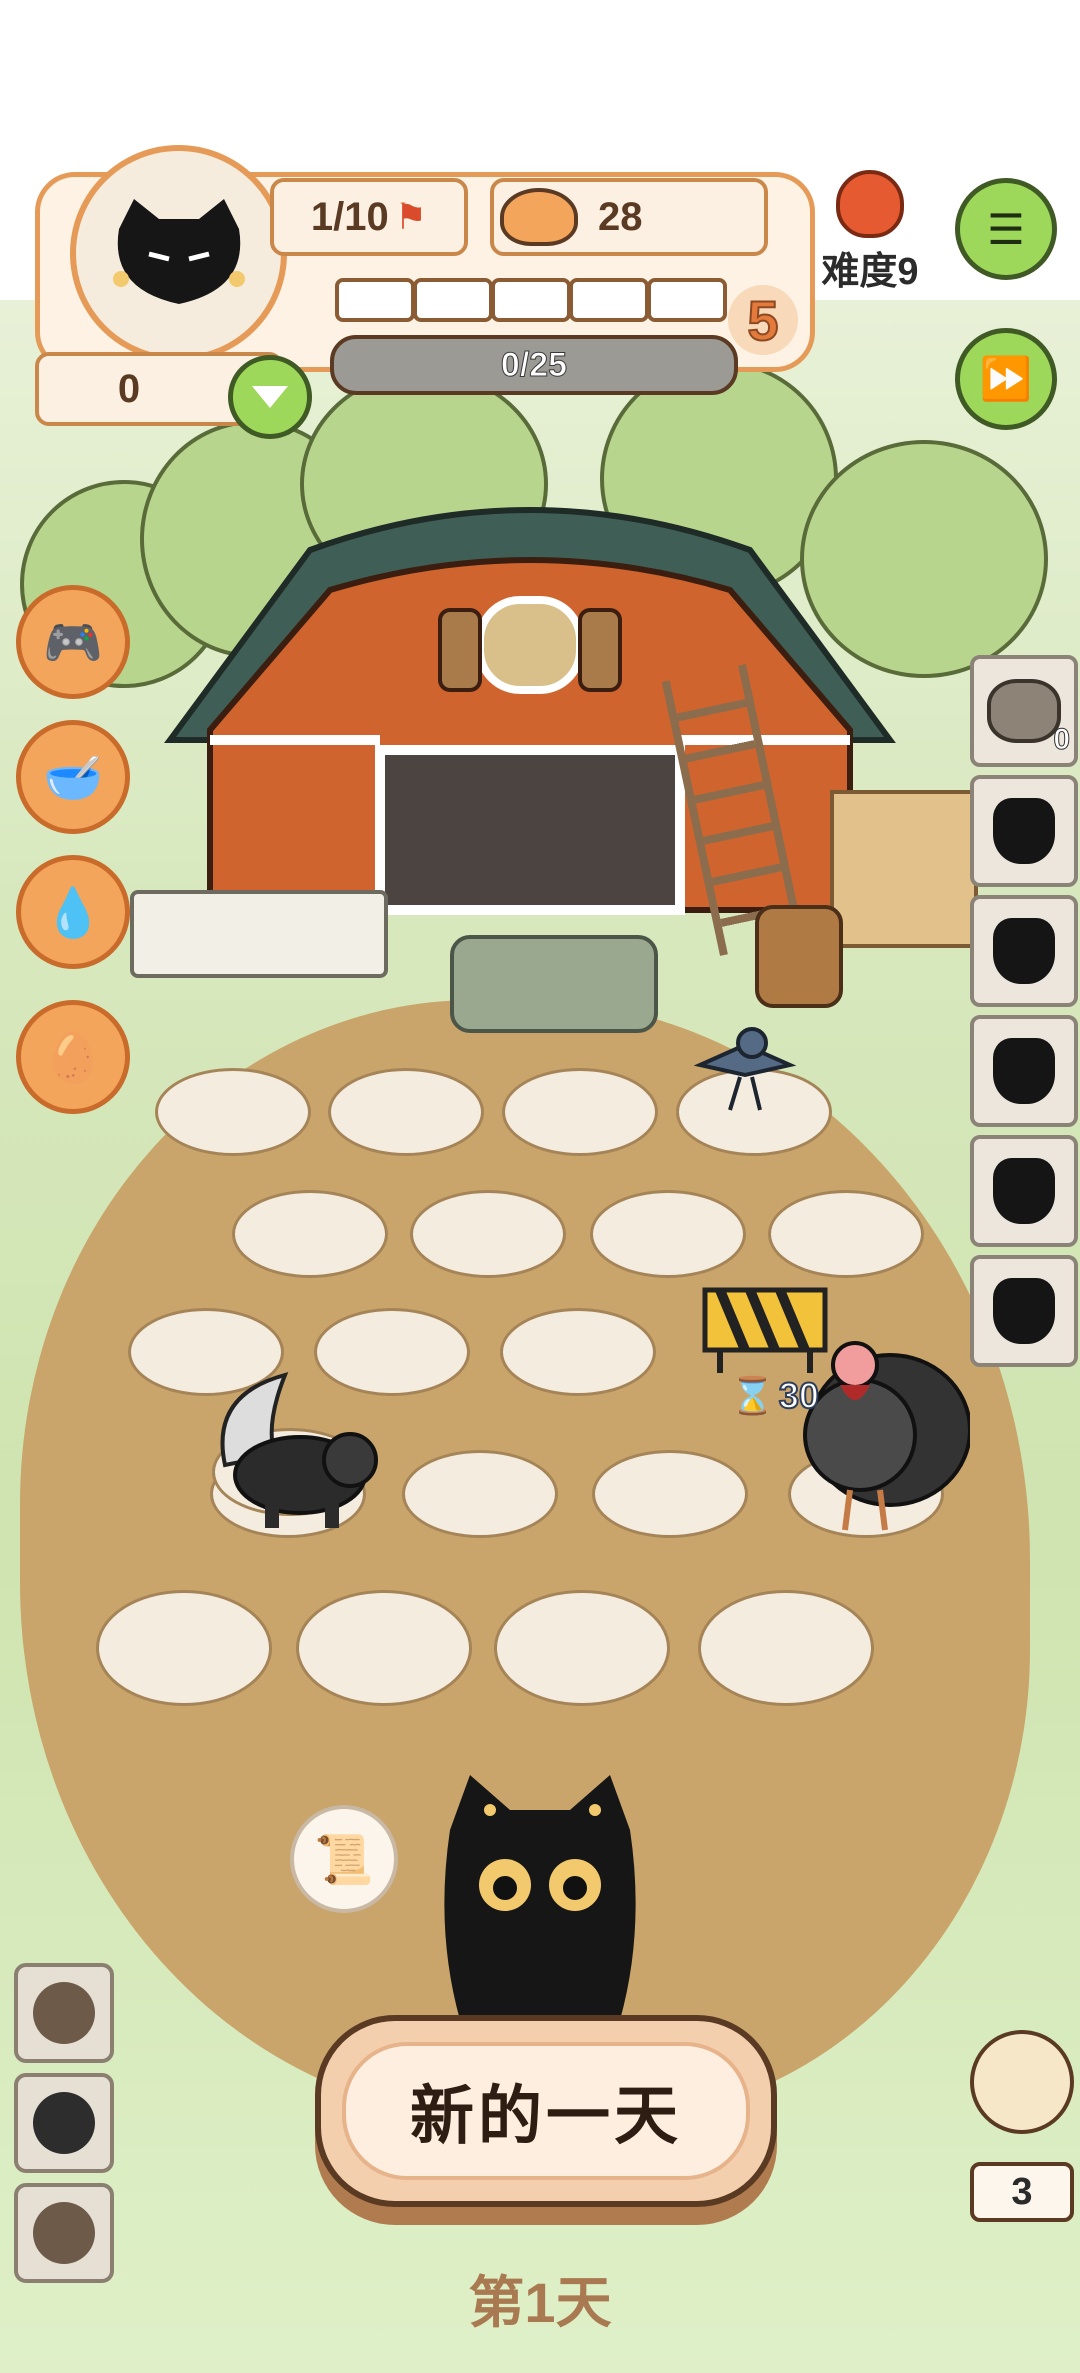  I want to click on chevron-down-icon, so click(270, 397).